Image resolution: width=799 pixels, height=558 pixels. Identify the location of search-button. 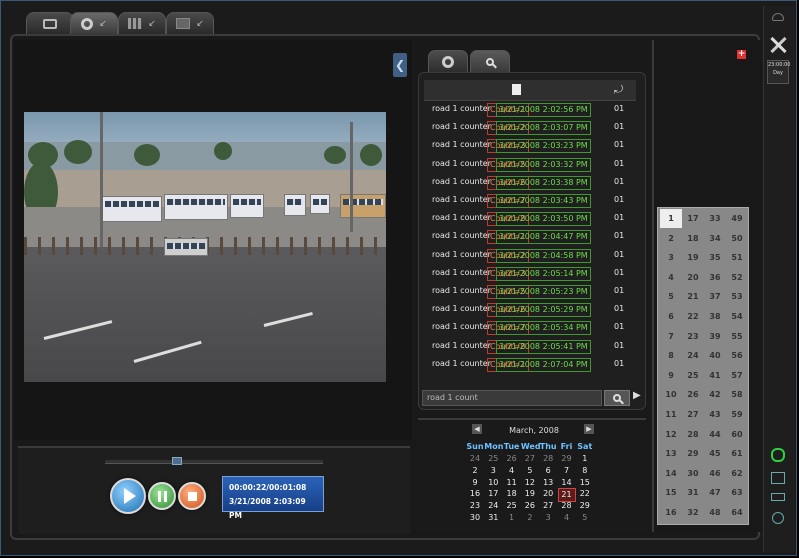
(617, 398).